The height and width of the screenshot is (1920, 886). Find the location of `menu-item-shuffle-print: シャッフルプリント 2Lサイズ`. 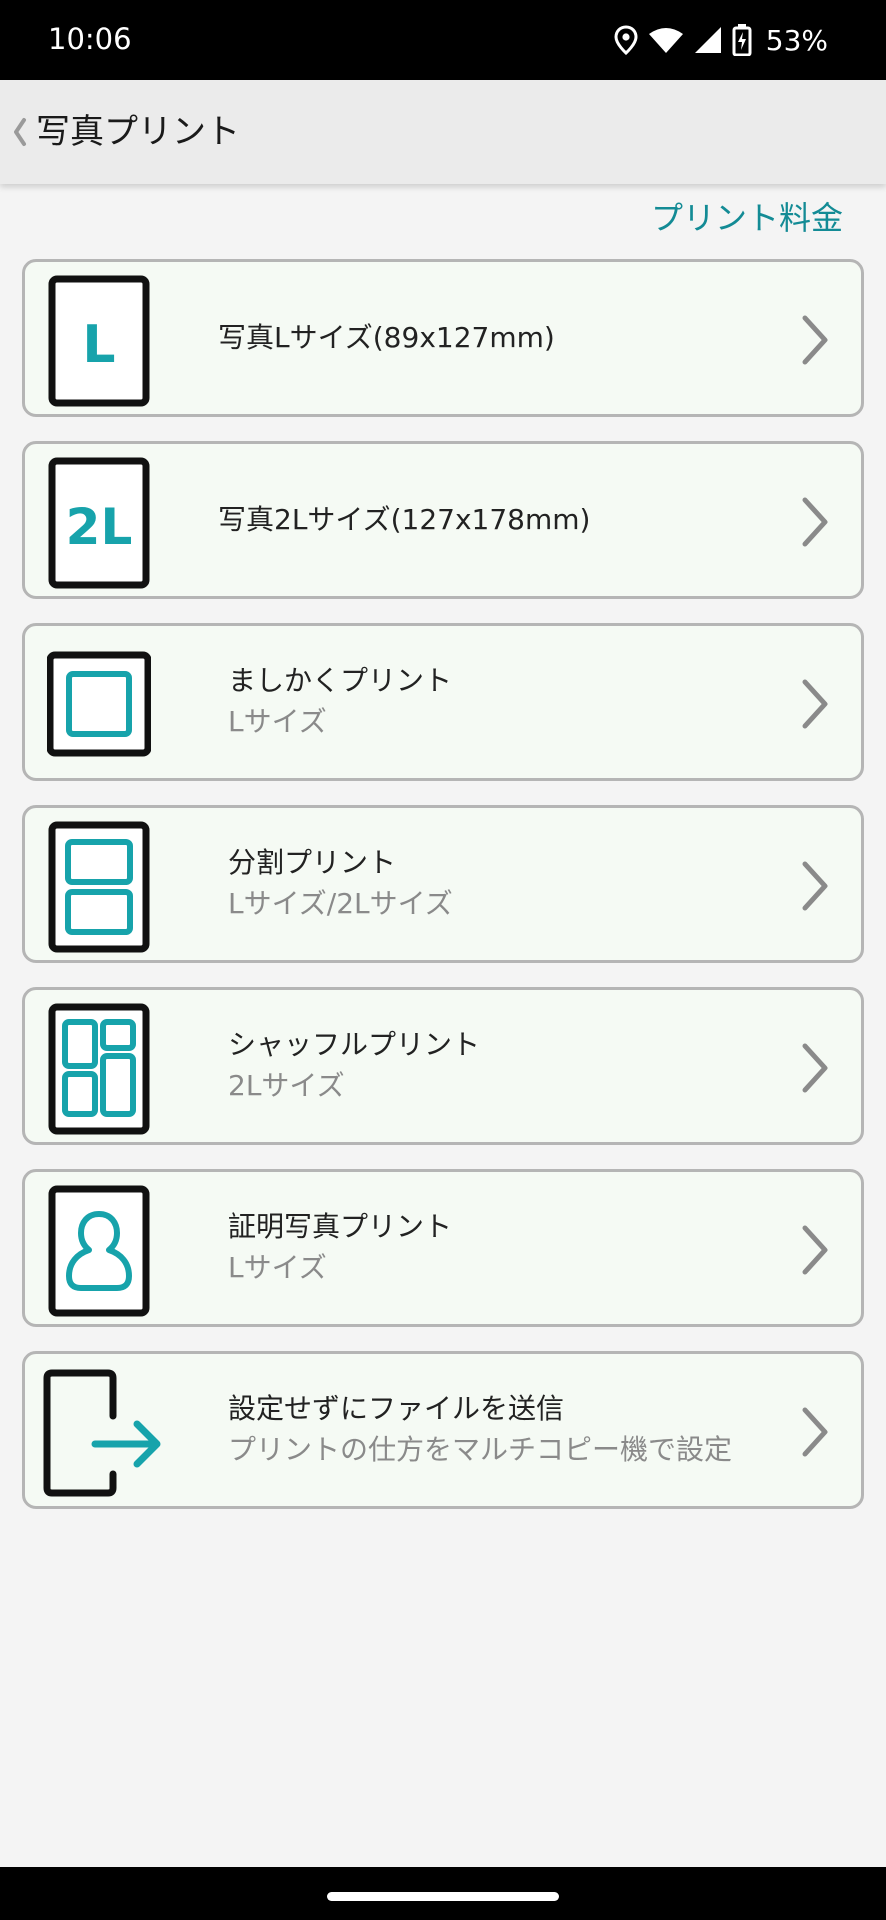

menu-item-shuffle-print: シャッフルプリント 2Lサイズ is located at coordinates (443, 1066).